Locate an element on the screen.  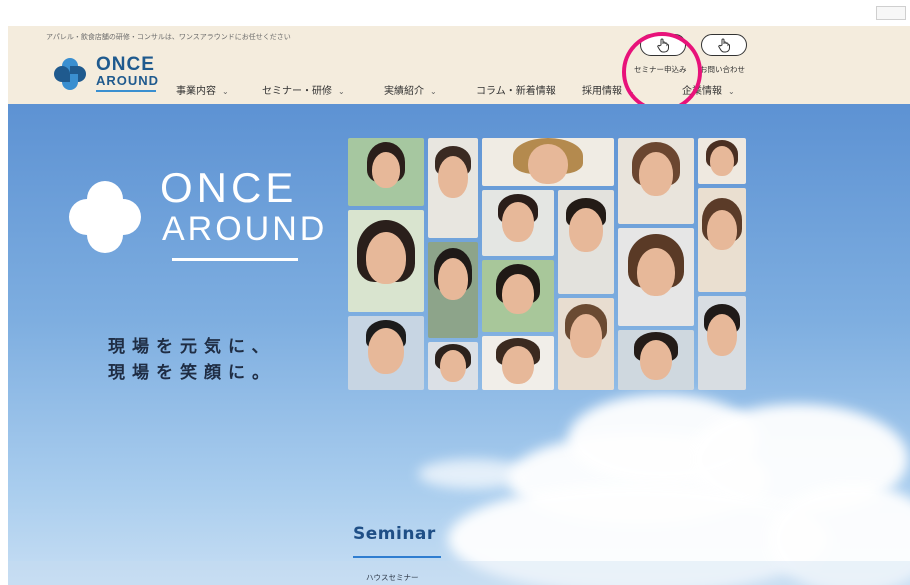
hero-logo: ONCE AROUND is located at coordinates (192, 219).